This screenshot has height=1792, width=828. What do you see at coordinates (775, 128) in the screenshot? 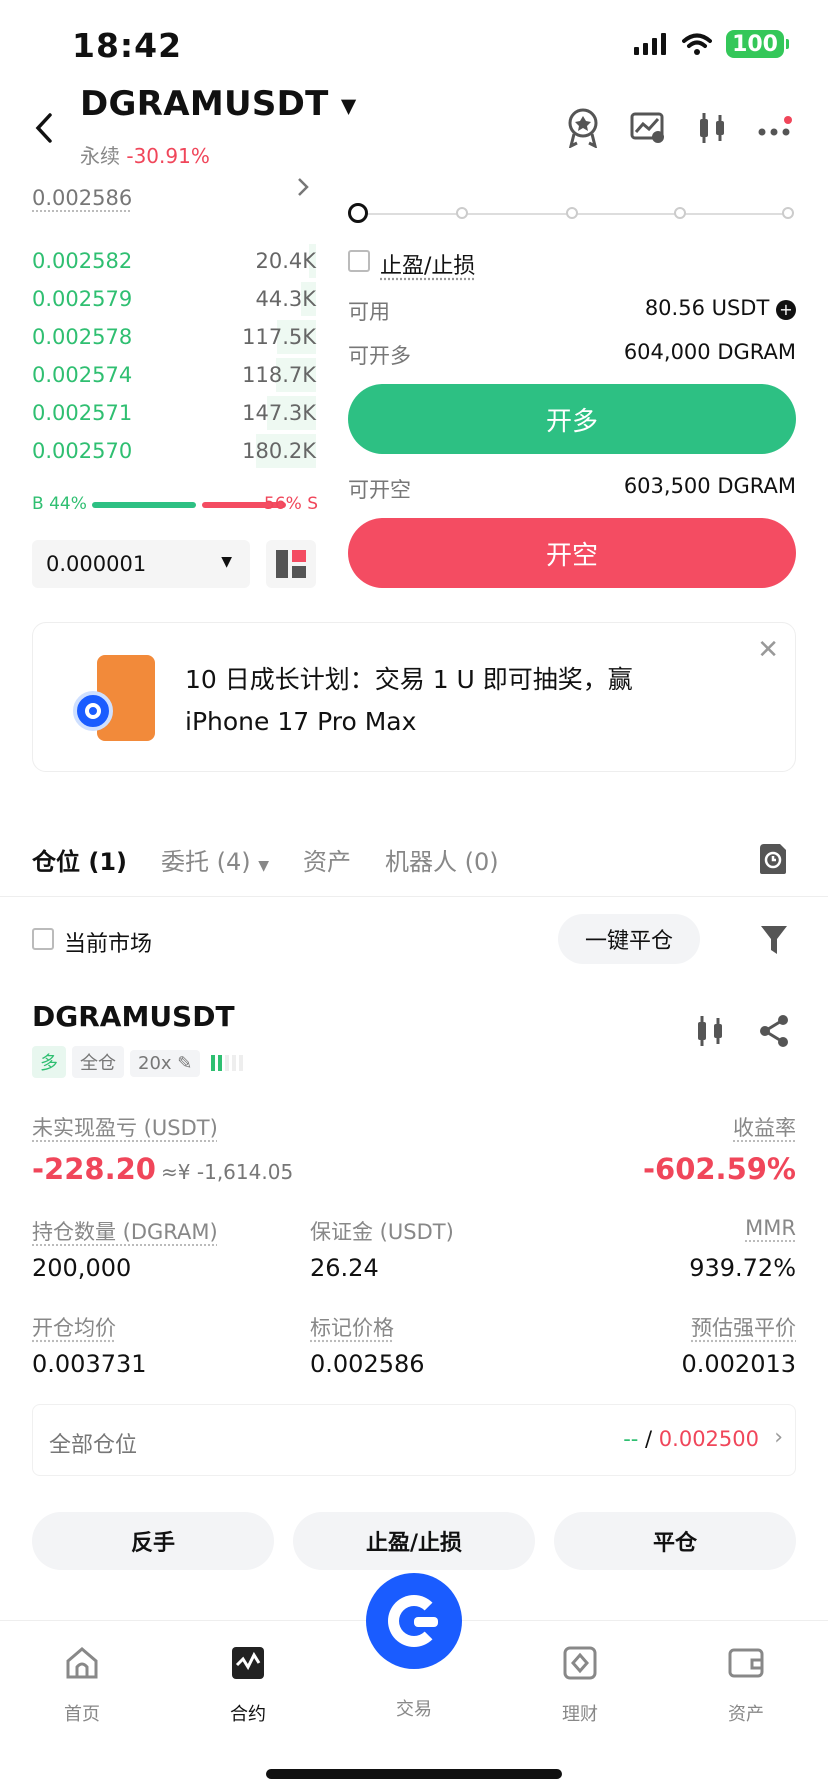
I see `more-icon` at bounding box center [775, 128].